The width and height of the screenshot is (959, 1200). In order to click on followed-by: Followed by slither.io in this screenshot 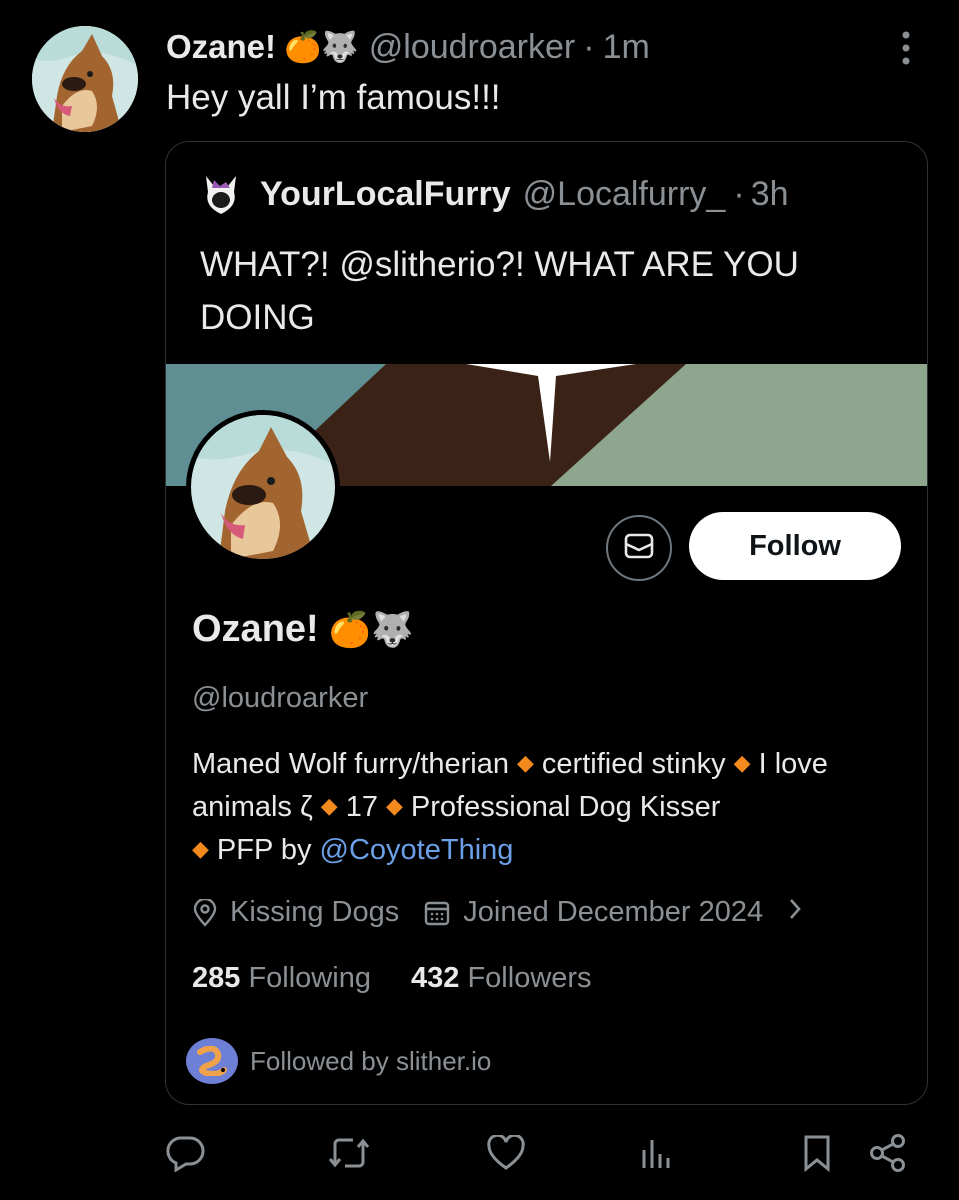, I will do `click(338, 1061)`.